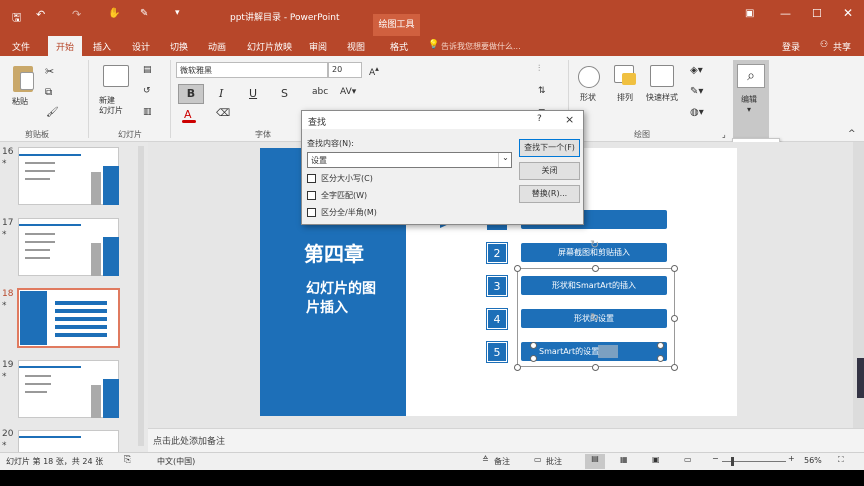  What do you see at coordinates (662, 97) in the screenshot?
I see `quick-styles-button: 快速样式` at bounding box center [662, 97].